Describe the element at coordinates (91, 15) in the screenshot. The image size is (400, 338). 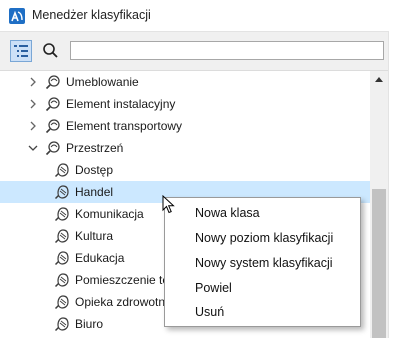
I see `window-title: Menedżer klasyfikacji` at that location.